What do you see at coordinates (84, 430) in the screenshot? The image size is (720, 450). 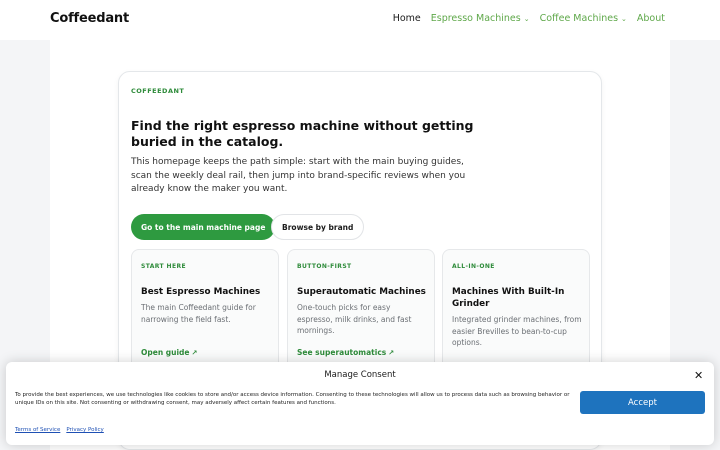 I see `privacy-policy-link: Privacy Policy` at bounding box center [84, 430].